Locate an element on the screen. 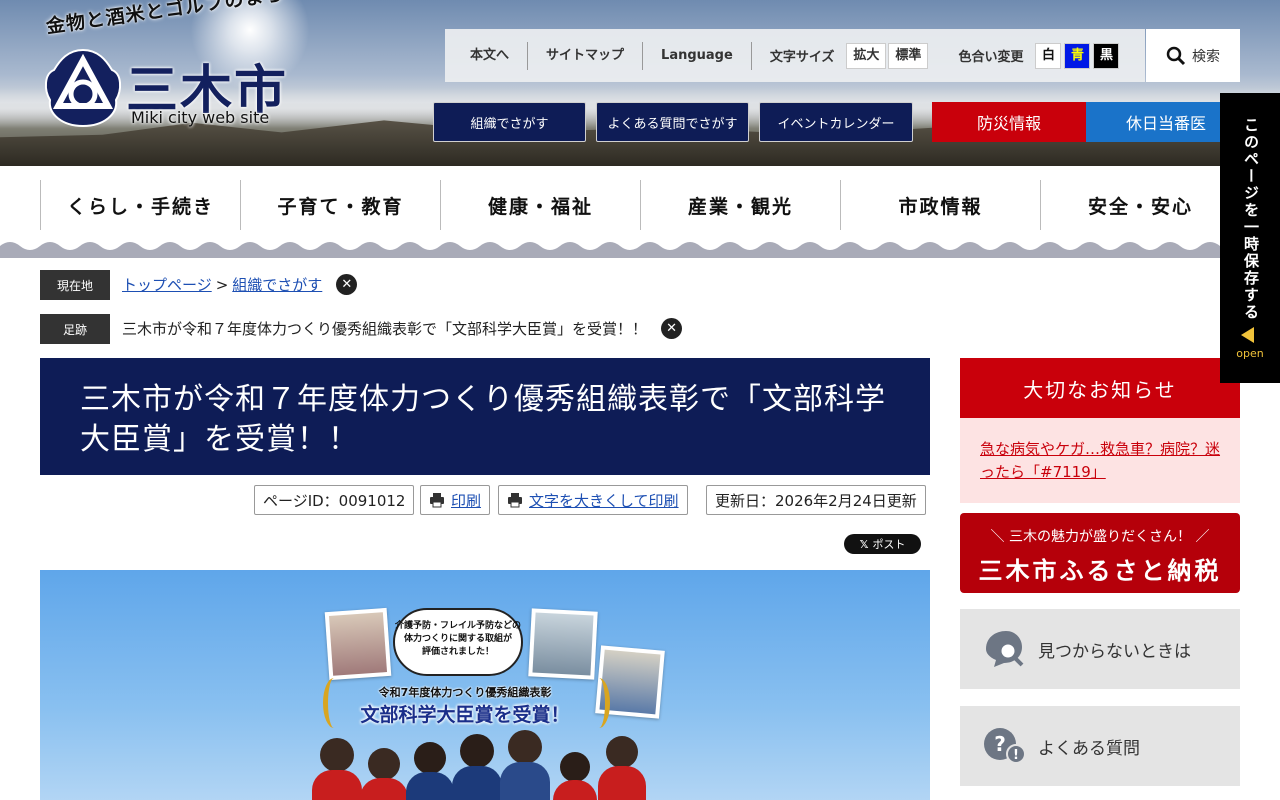 This screenshot has height=800, width=1280. city-emblem-icon is located at coordinates (83, 88).